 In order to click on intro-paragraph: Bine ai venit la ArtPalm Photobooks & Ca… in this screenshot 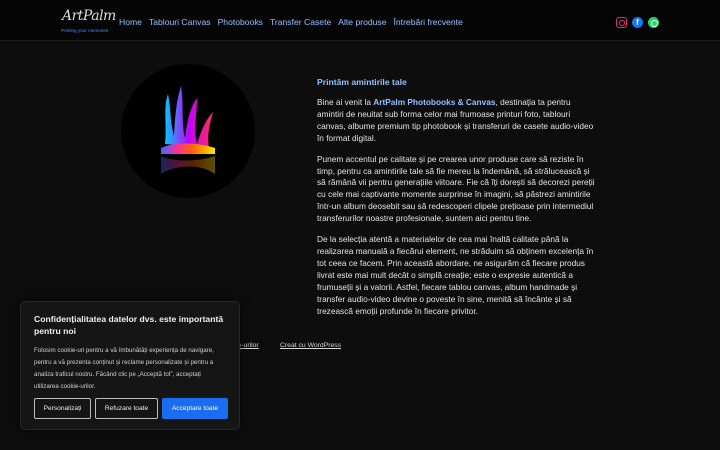, I will do `click(458, 121)`.